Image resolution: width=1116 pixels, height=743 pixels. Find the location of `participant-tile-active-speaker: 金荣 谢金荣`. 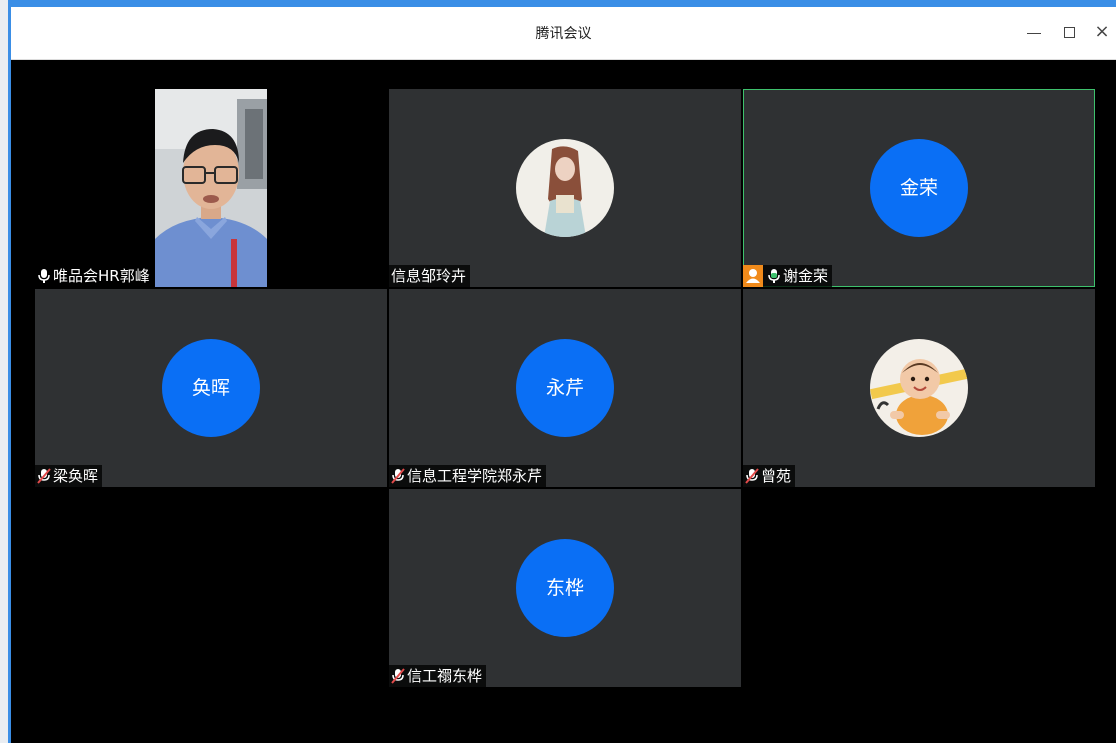

participant-tile-active-speaker: 金荣 谢金荣 is located at coordinates (919, 188).